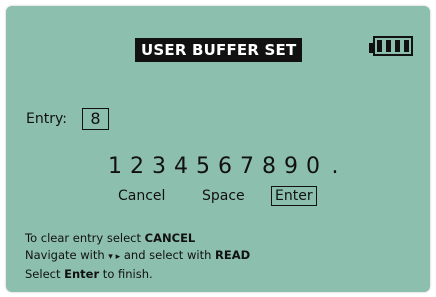 This screenshot has width=436, height=297. What do you see at coordinates (168, 255) in the screenshot?
I see `help-text-segment: and select with` at bounding box center [168, 255].